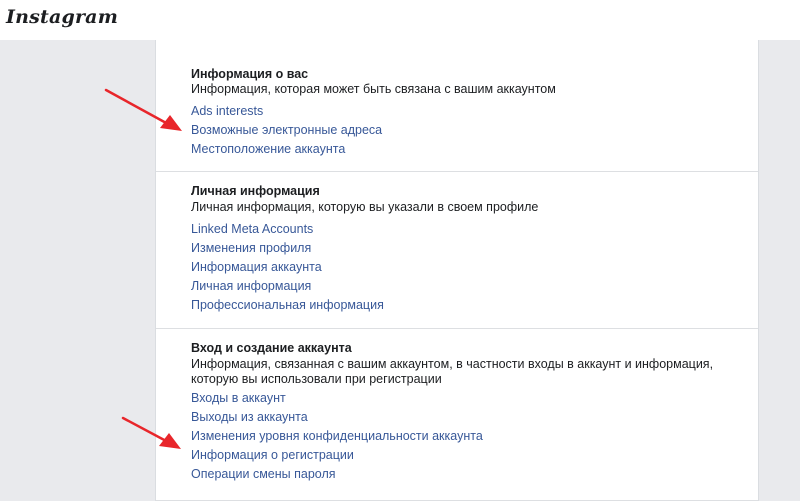 The image size is (800, 501). Describe the element at coordinates (271, 348) in the screenshot. I see `section-title: Вход и создание аккаунта` at that location.